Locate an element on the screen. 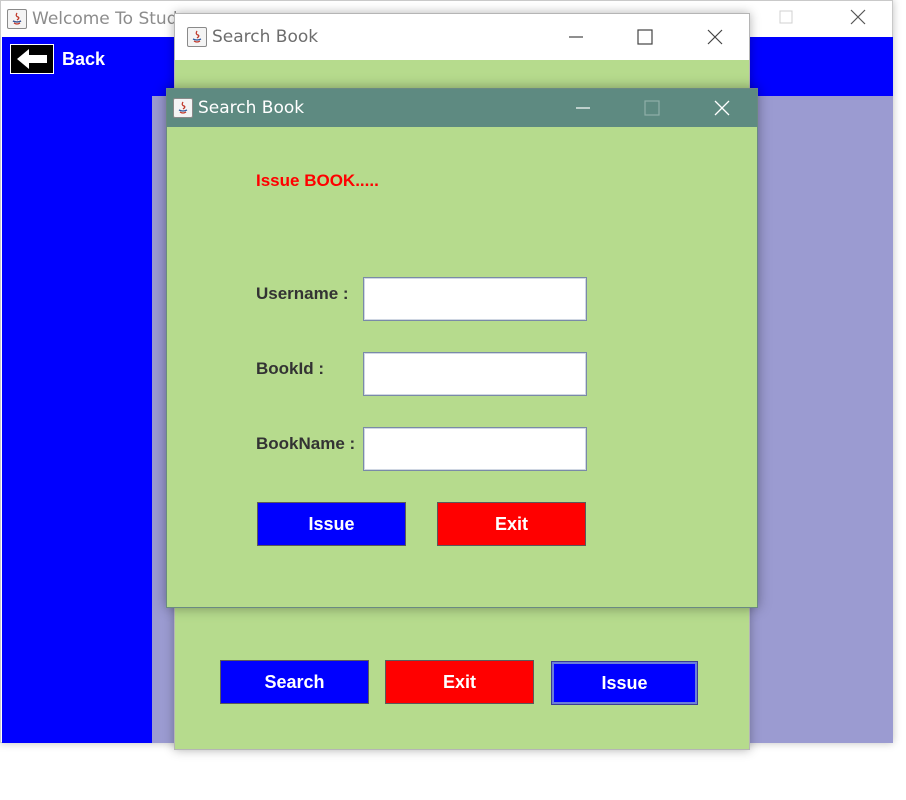 This screenshot has height=800, width=906. left-panel is located at coordinates (77, 419).